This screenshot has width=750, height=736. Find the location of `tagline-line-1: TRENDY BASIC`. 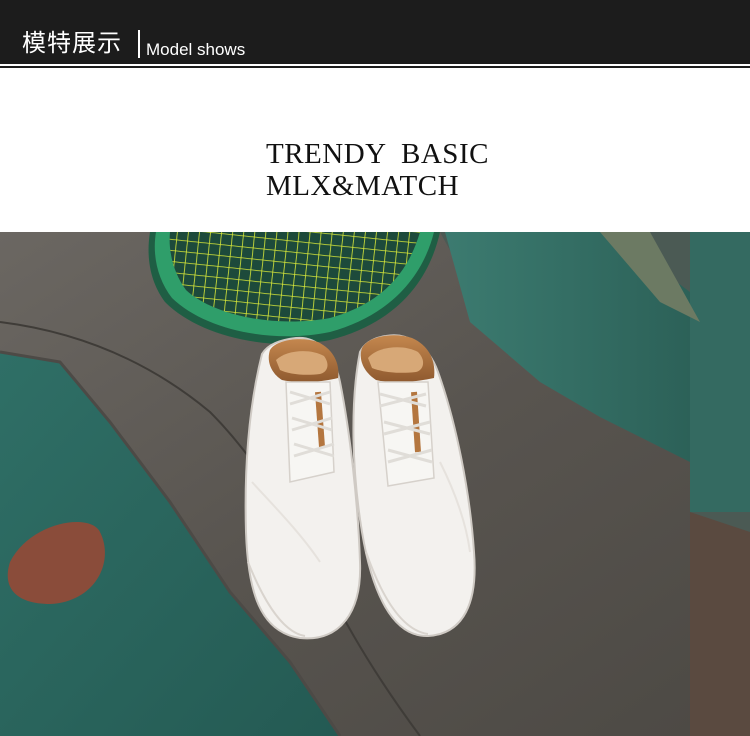

tagline-line-1: TRENDY BASIC is located at coordinates (377, 154).